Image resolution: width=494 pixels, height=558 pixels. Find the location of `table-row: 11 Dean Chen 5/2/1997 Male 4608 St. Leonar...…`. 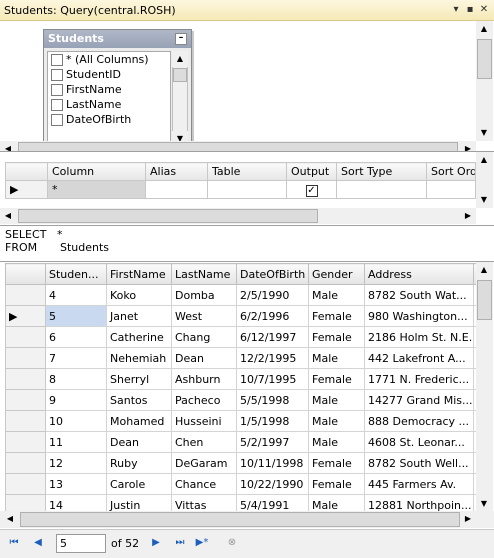

table-row: 11 Dean Chen 5/2/1997 Male 4608 St. Leonar...… is located at coordinates (248, 442).